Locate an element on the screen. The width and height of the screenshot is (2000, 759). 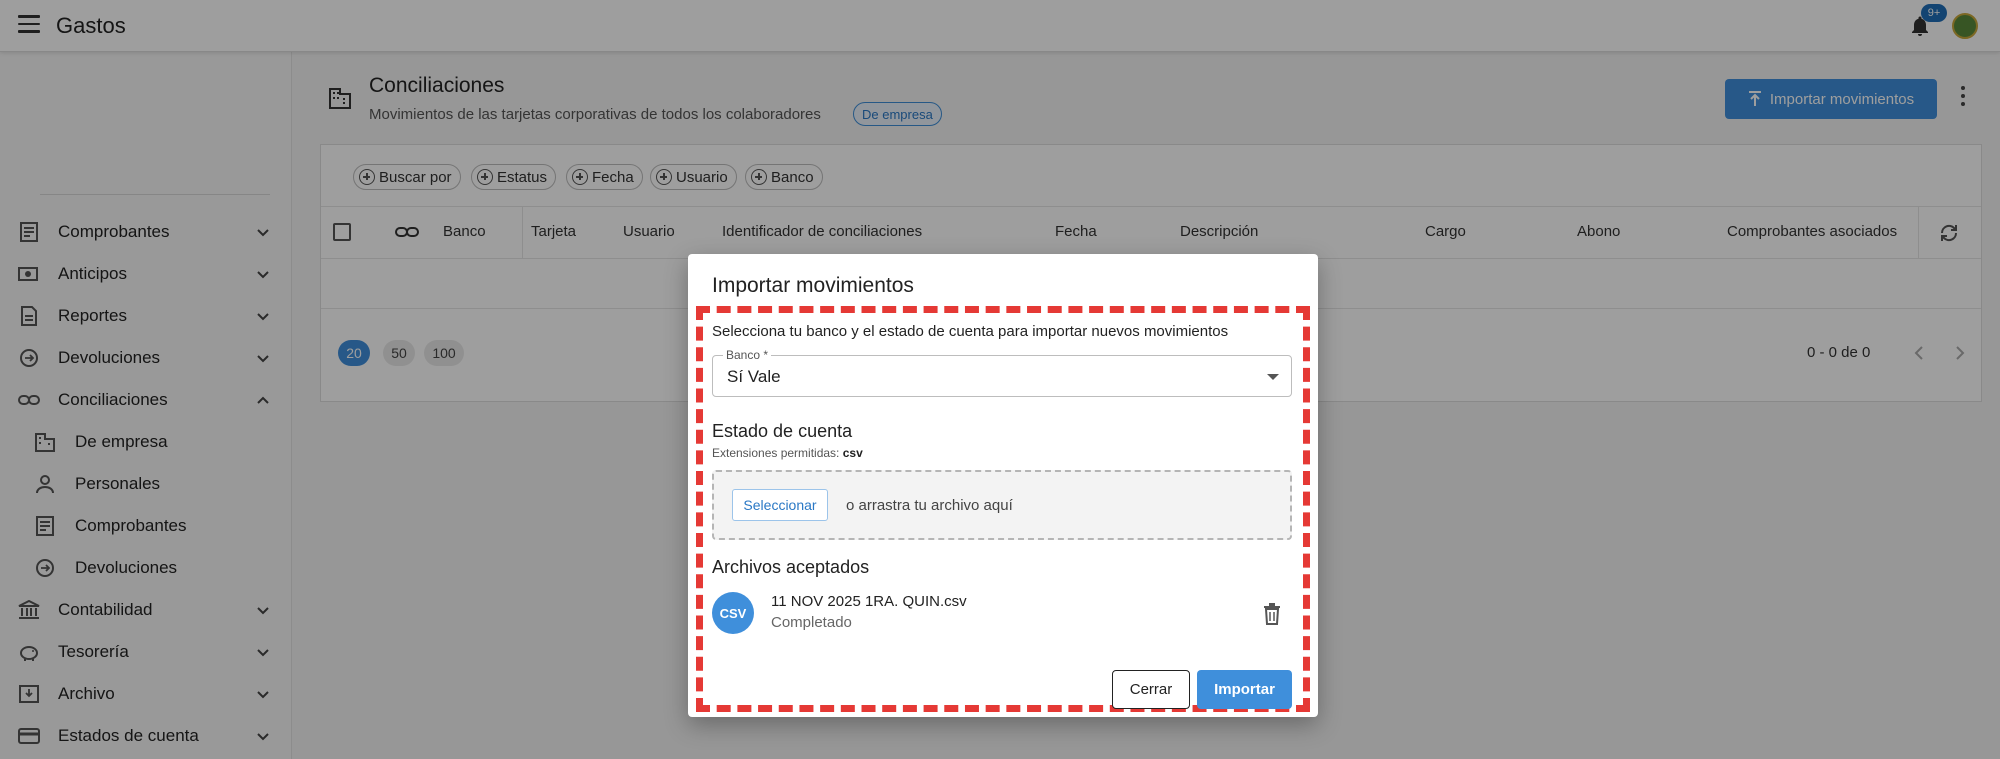
file-name: 11 NOV 2025 1RA. QUIN.csv is located at coordinates (869, 601).